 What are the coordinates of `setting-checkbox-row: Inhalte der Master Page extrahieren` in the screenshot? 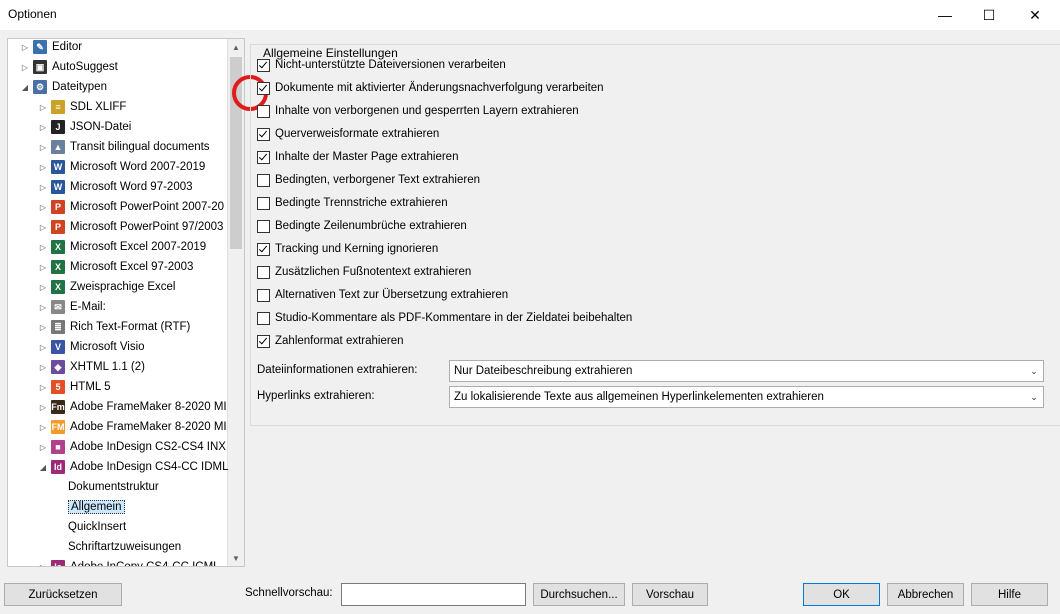 It's located at (357, 157).